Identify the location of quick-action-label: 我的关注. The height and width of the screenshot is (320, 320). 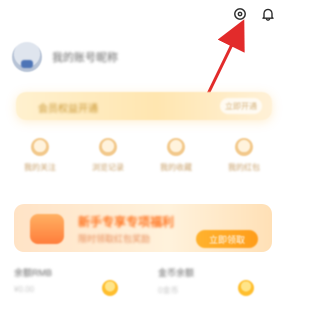
(40, 167).